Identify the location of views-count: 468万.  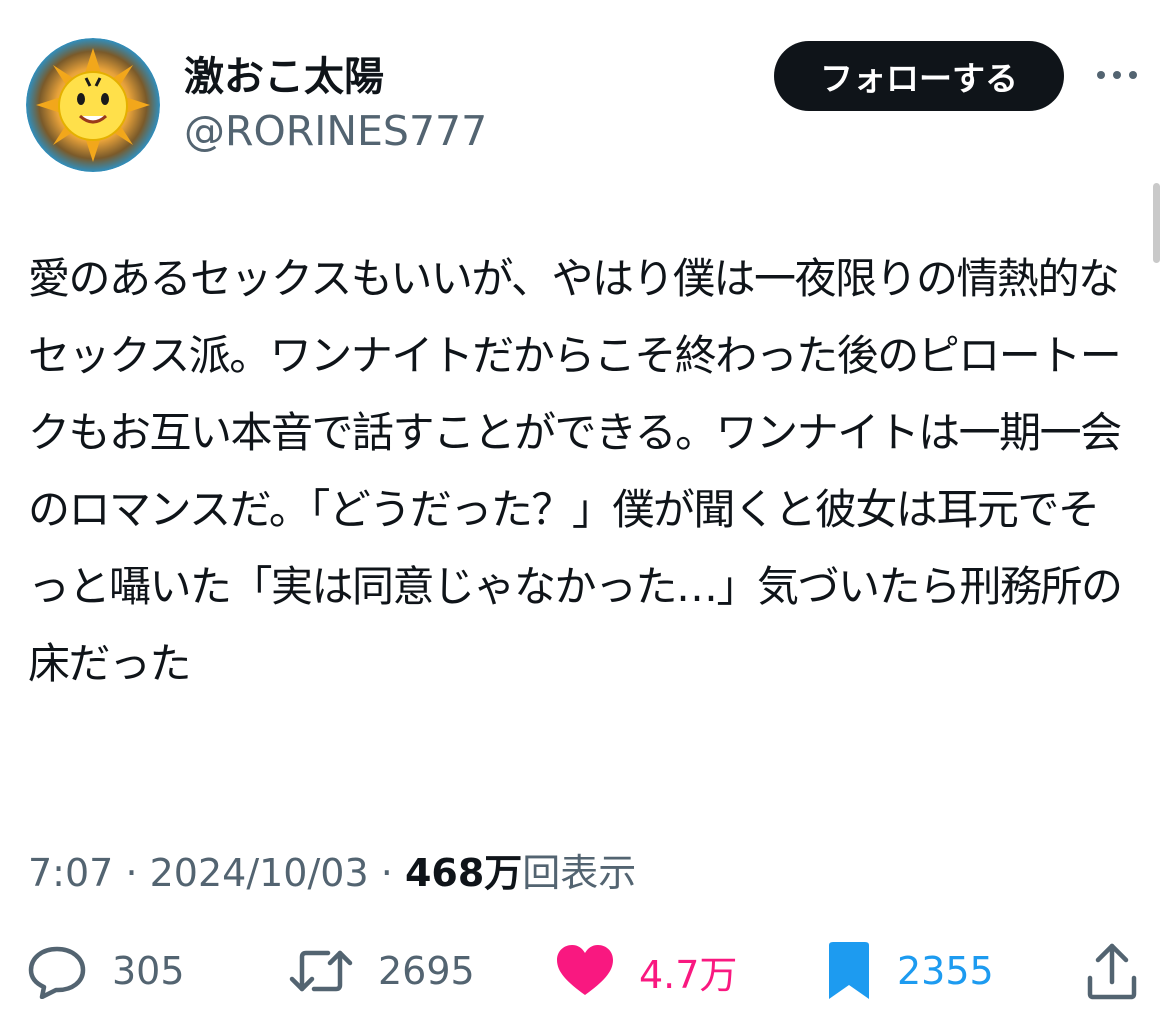
(463, 873).